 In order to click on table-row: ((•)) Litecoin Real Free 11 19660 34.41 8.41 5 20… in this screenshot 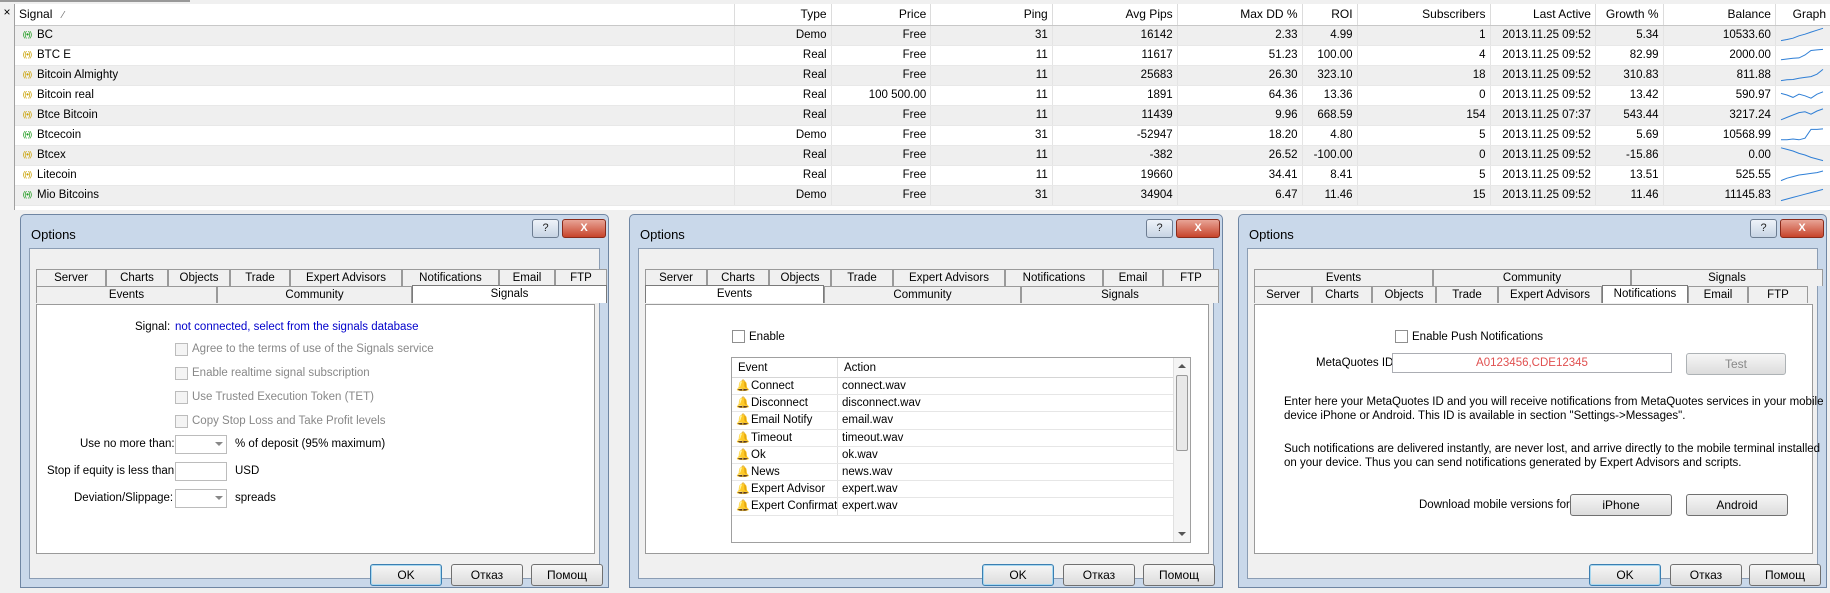, I will do `click(922, 175)`.